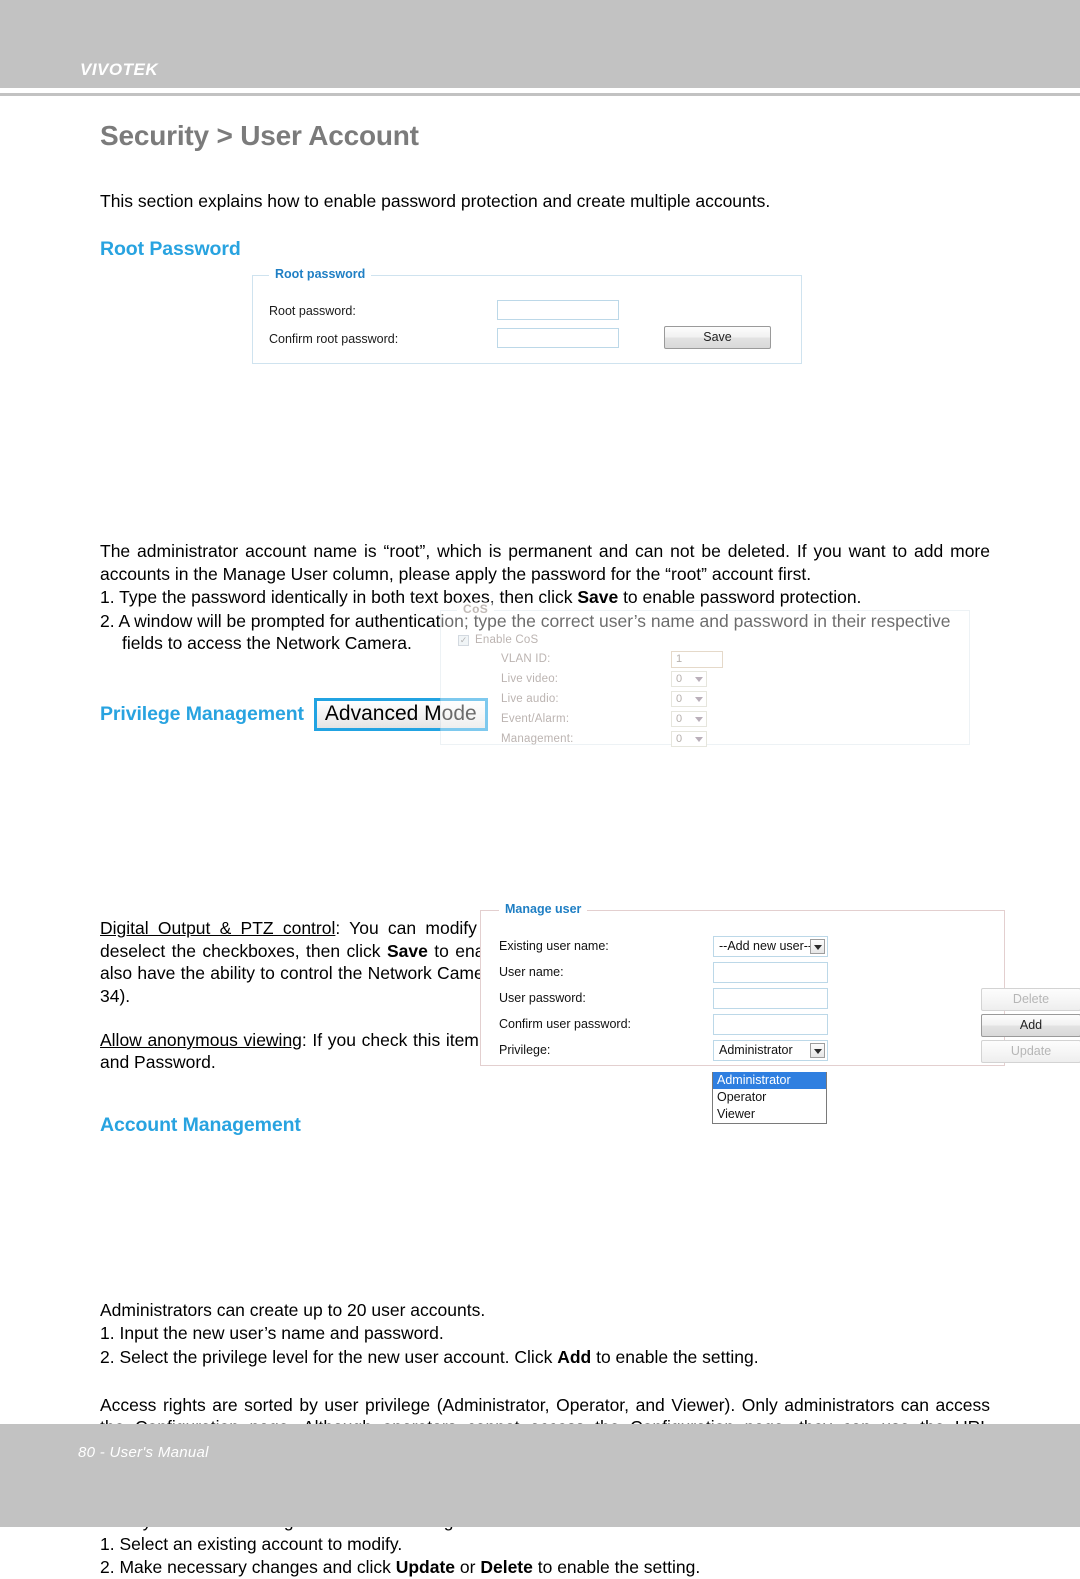 The height and width of the screenshot is (1579, 1080). I want to click on user-name-label: User name:, so click(531, 972).